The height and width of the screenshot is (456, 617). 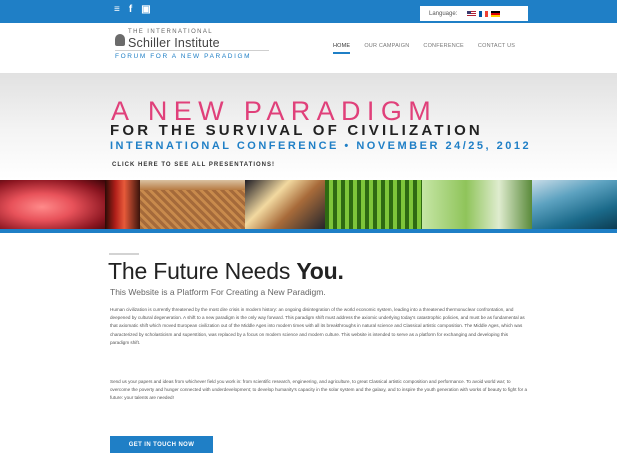 I want to click on germany-flag-icon, so click(x=496, y=13).